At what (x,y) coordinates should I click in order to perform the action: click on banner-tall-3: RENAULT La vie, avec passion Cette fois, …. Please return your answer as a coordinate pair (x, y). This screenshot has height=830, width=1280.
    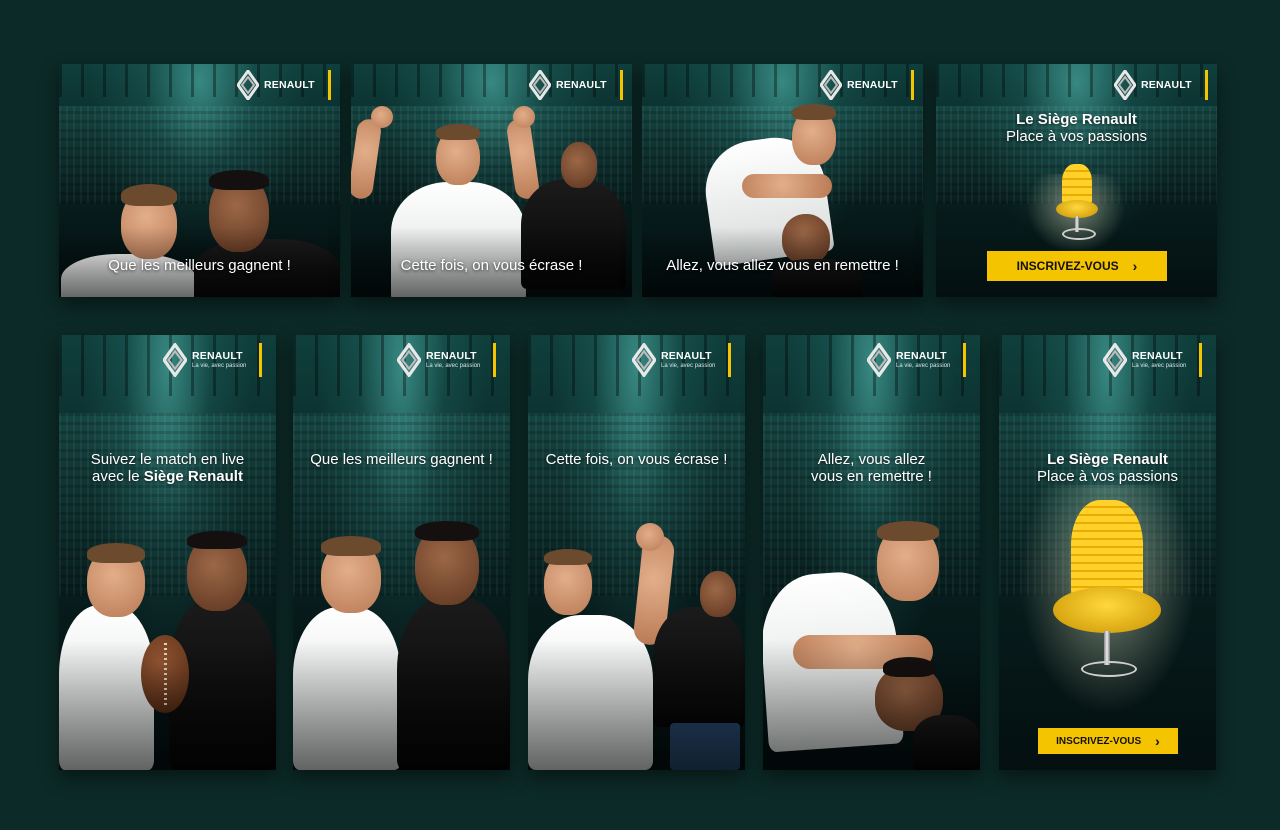
    Looking at the image, I should click on (636, 552).